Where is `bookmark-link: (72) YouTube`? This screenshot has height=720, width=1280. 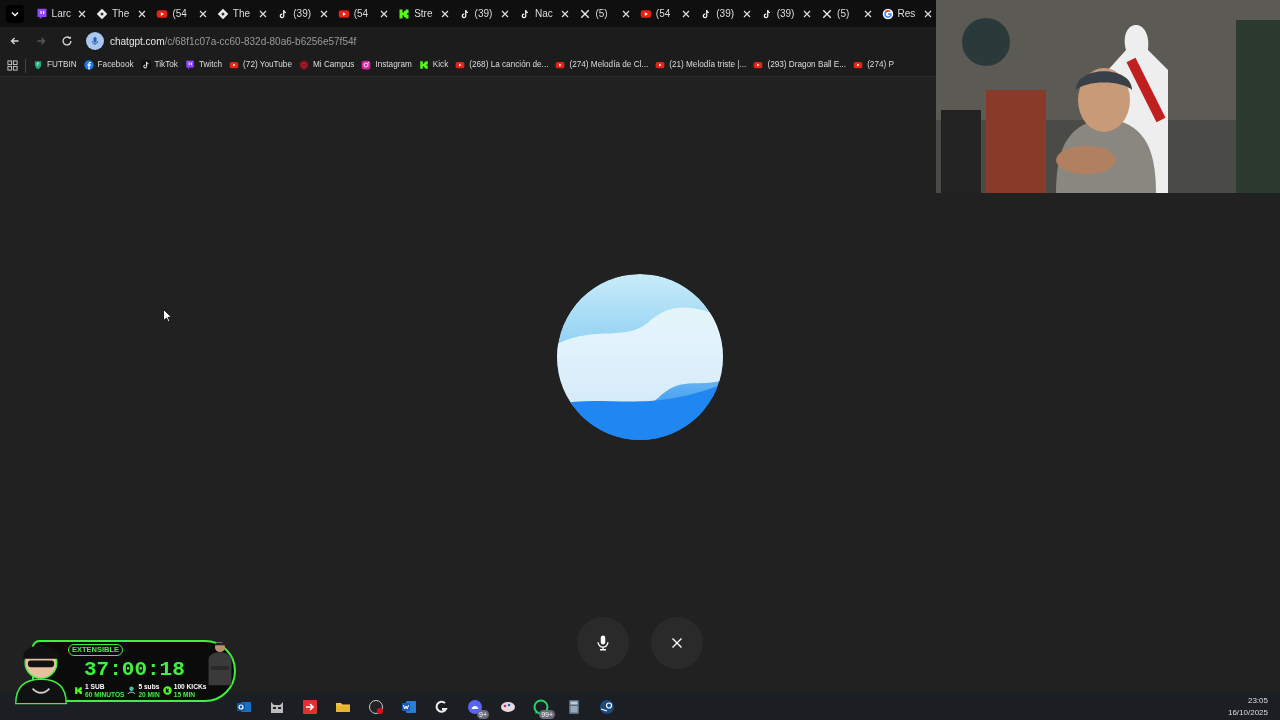
bookmark-link: (72) YouTube is located at coordinates (267, 65).